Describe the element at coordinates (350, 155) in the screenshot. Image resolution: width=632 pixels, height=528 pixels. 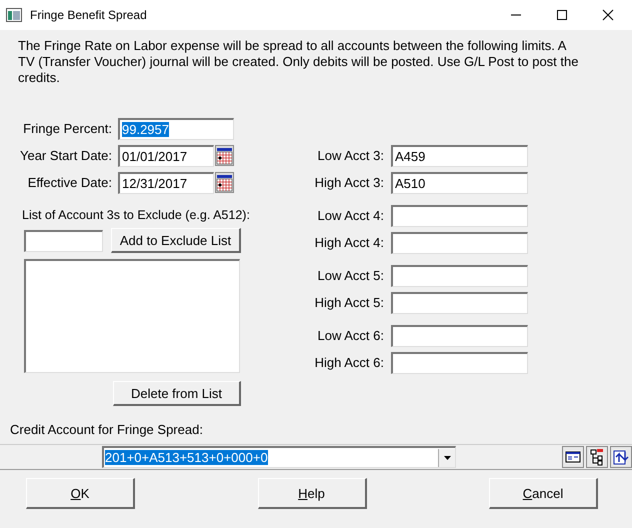
I see `field-label: Low Acct 3:` at that location.